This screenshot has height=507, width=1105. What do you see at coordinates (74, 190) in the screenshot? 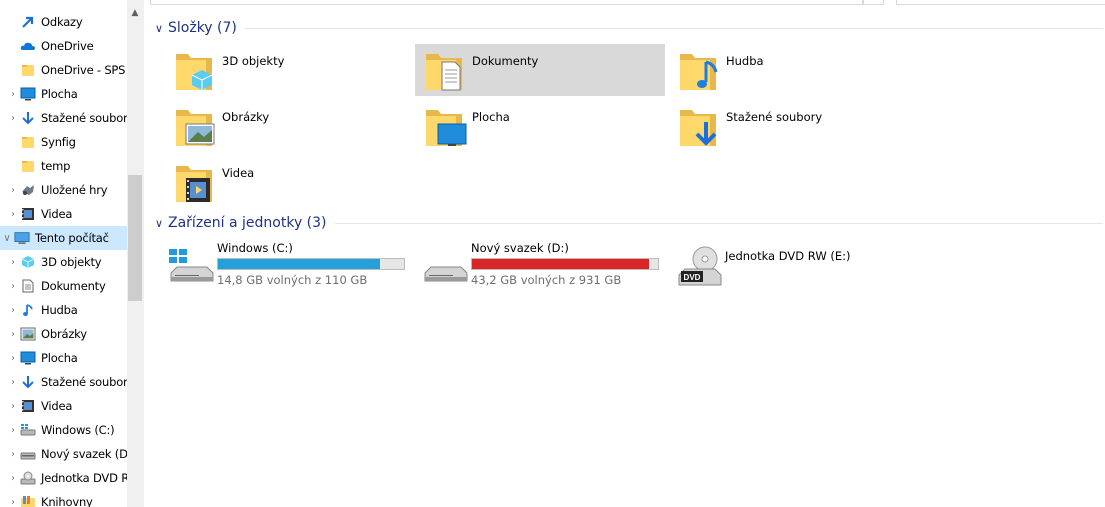
I see `nav-item-label: Uložené hry` at bounding box center [74, 190].